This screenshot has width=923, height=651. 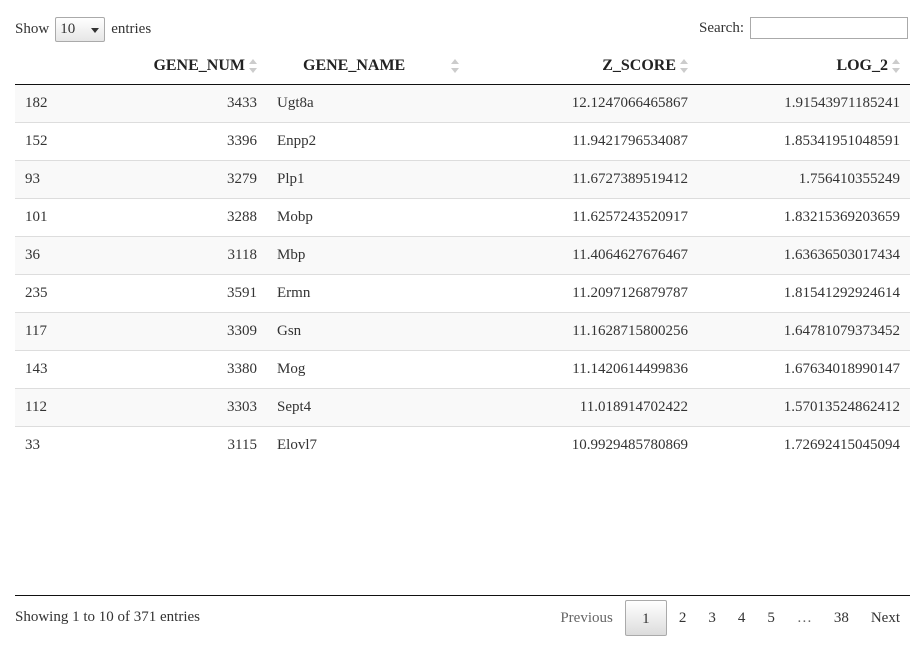 I want to click on column-header-gene-num: GENE_NUM, so click(x=181, y=66).